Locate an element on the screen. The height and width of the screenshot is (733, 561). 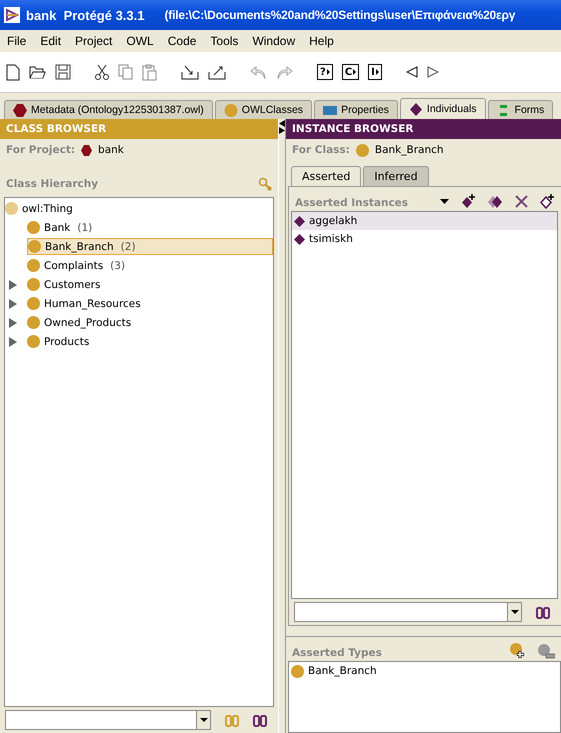
tree-item: Human_Resources is located at coordinates (86, 303).